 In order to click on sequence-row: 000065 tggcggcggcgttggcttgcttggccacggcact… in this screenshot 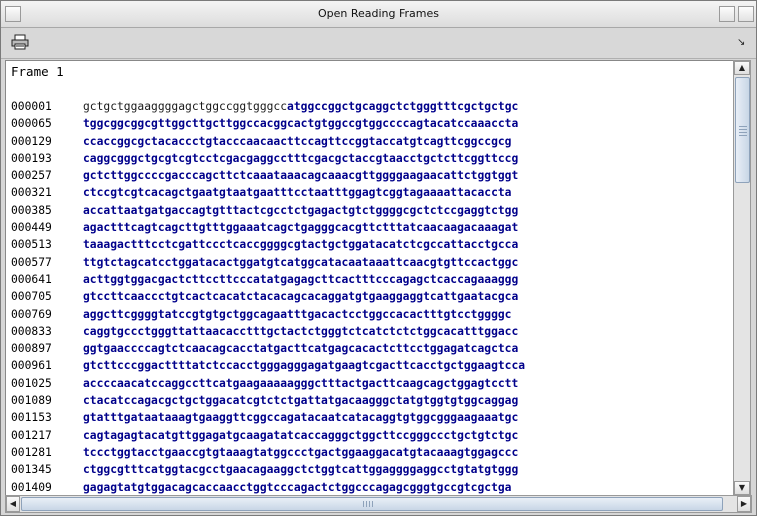, I will do `click(268, 123)`.